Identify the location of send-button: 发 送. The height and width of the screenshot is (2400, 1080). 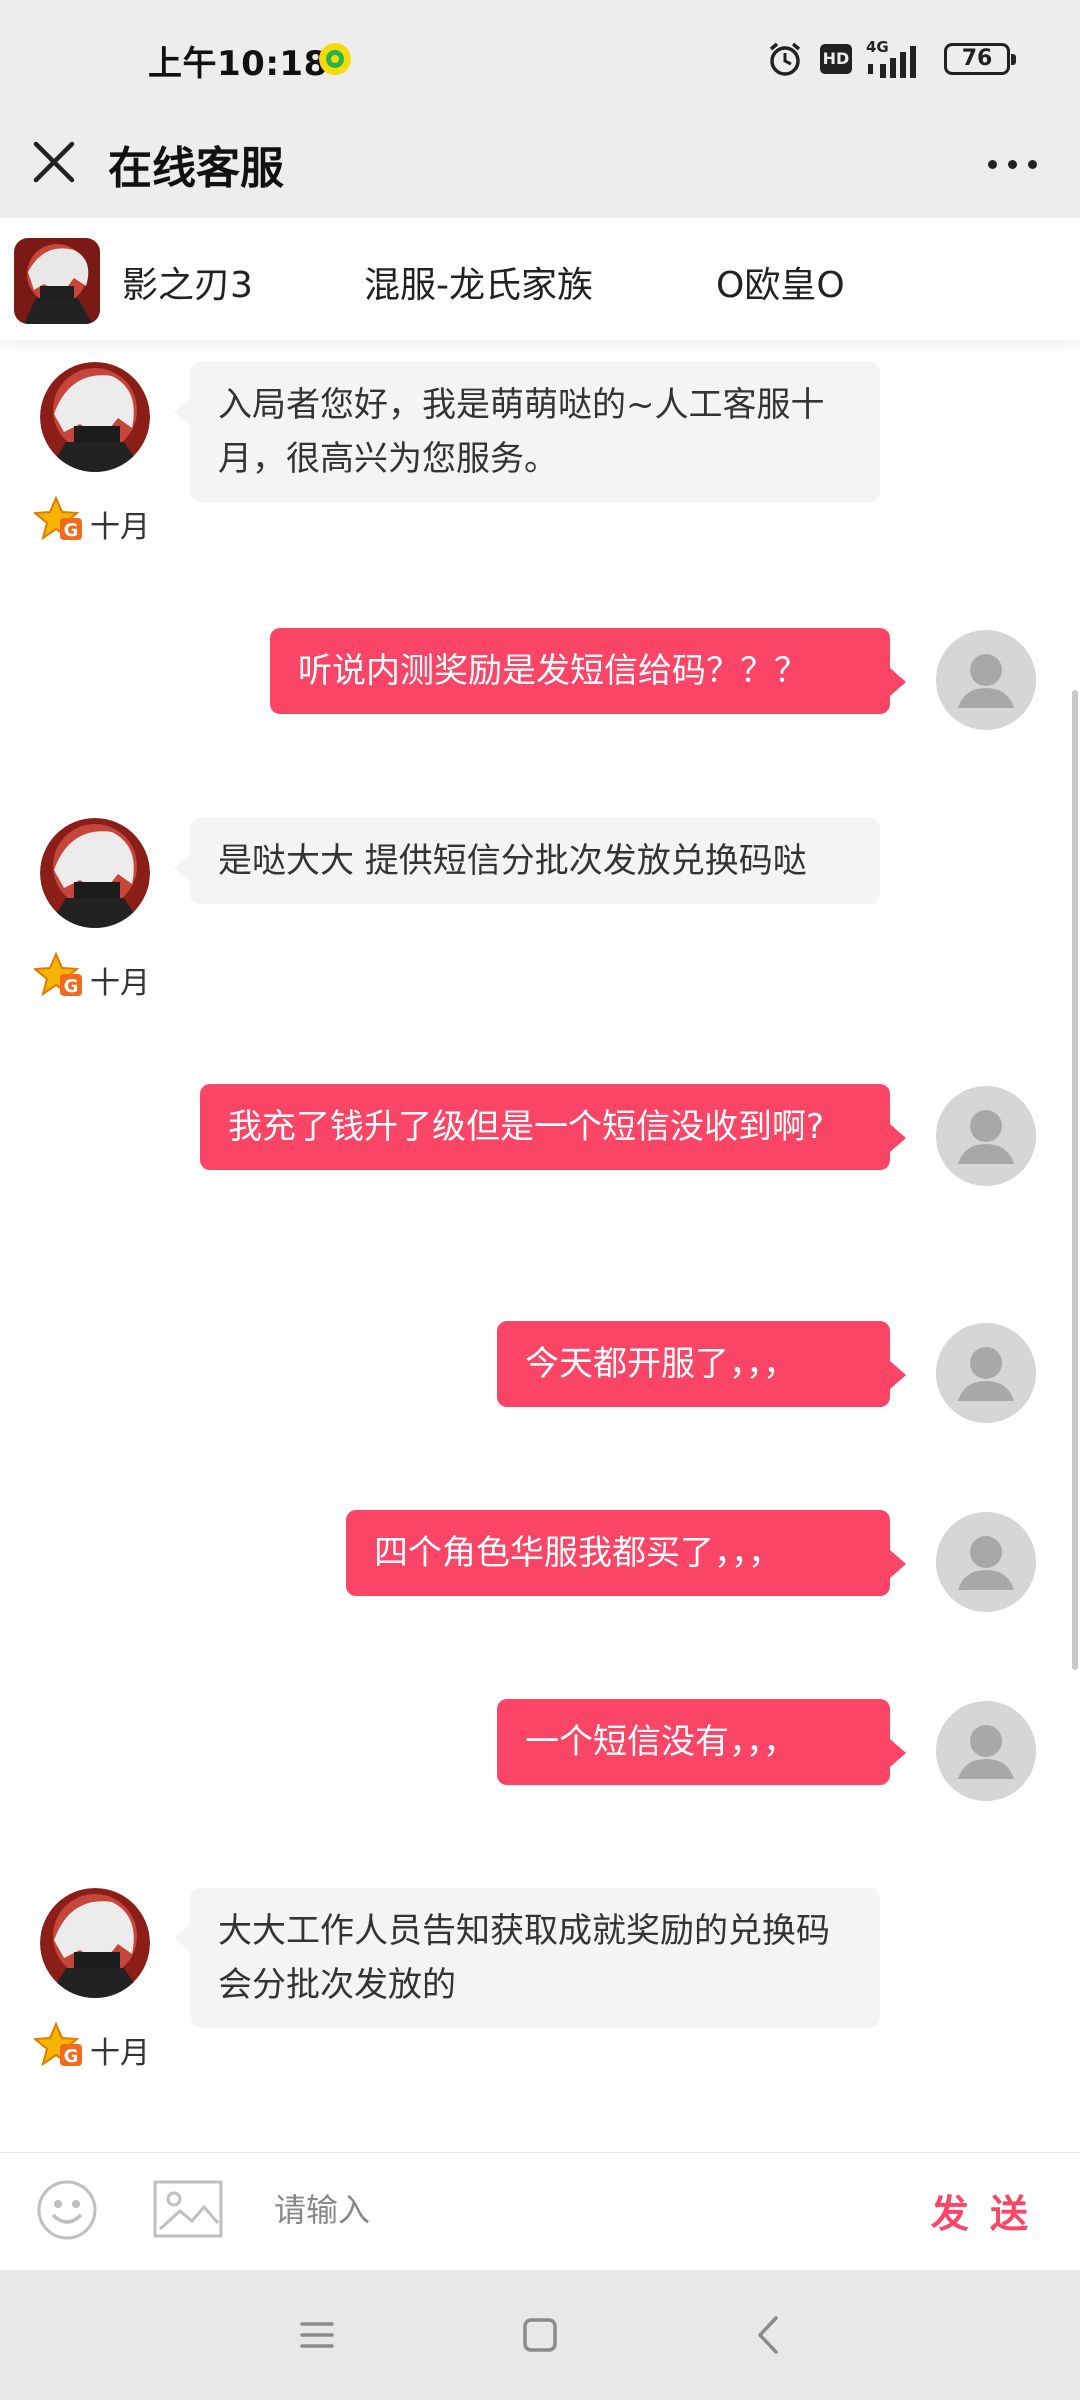
(981, 2210).